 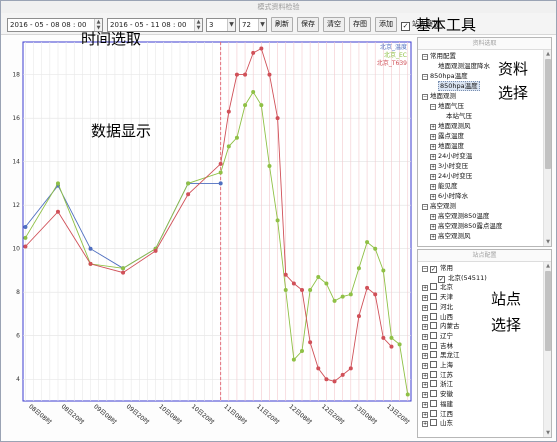 What do you see at coordinates (282, 24) in the screenshot?
I see `refresh-button: 刷新` at bounding box center [282, 24].